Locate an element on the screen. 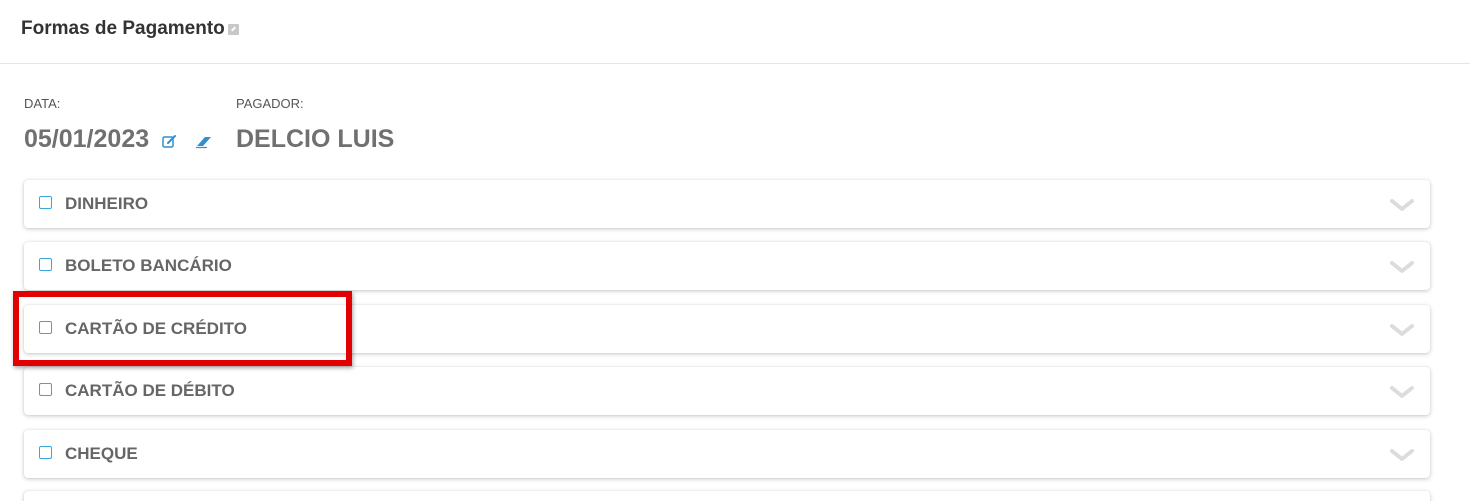 The width and height of the screenshot is (1470, 501). payment-method-boleto-bancario: BOLETO BANCÁRIO is located at coordinates (727, 266).